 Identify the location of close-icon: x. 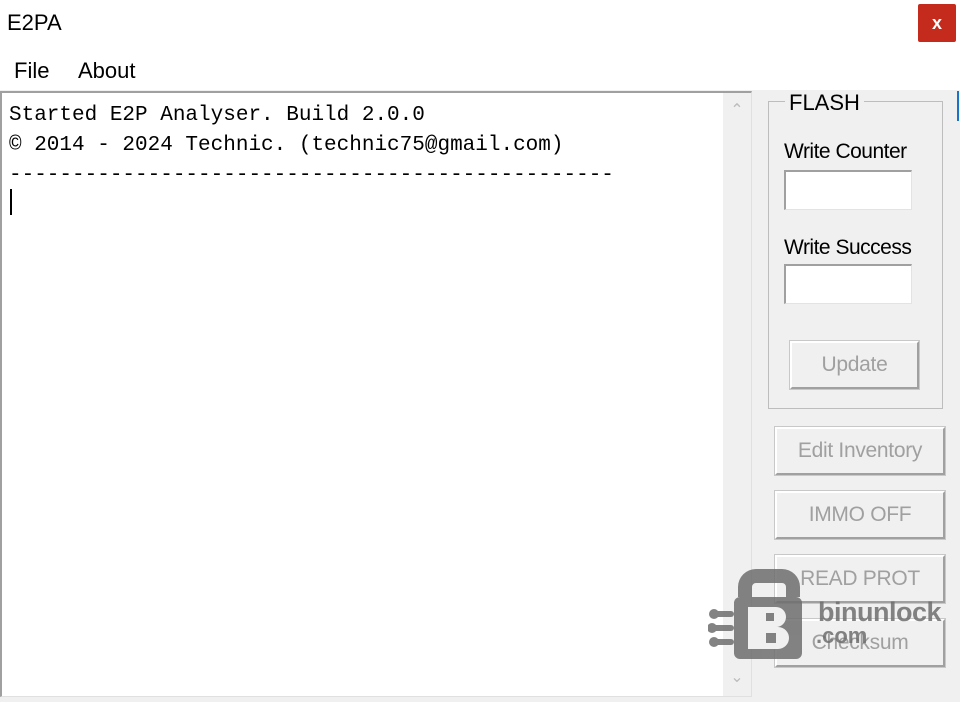
(936, 22).